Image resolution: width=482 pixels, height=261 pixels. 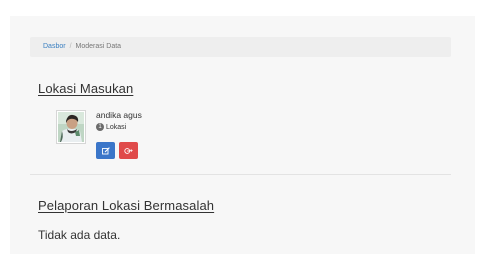 I want to click on user-name: andika agus, so click(x=119, y=115).